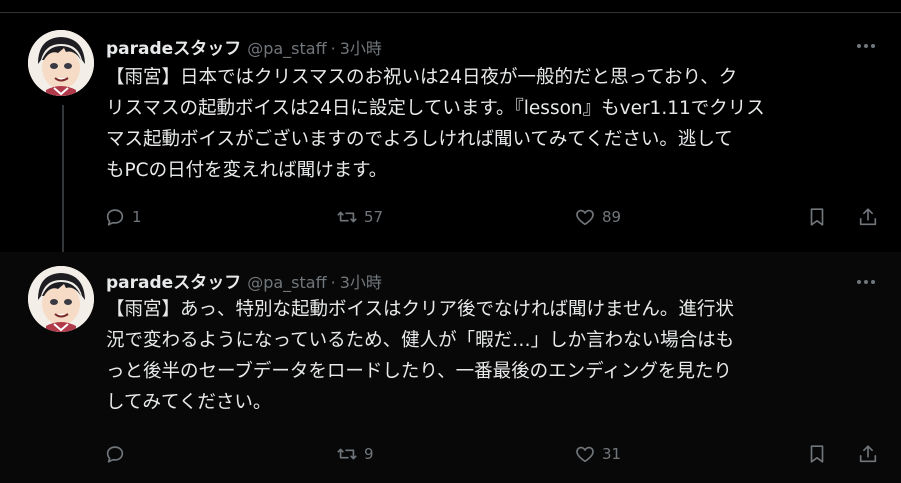 The image size is (901, 483). Describe the element at coordinates (374, 217) in the screenshot. I see `retweet-count: 57` at that location.